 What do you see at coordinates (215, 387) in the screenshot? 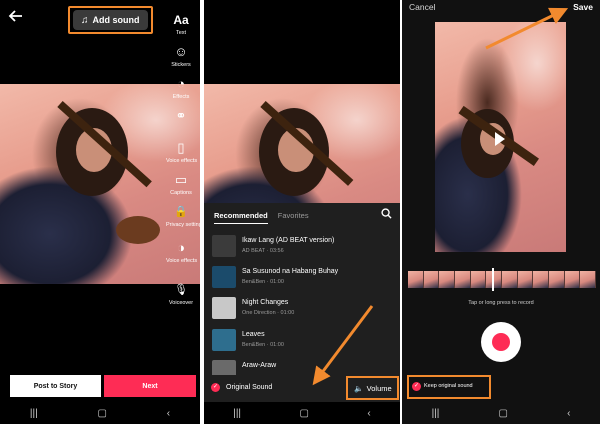
I see `original-sound-checkbox: ✓` at bounding box center [215, 387].